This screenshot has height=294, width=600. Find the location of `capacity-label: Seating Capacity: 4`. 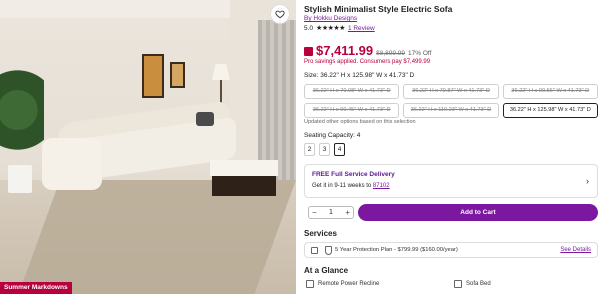

capacity-label: Seating Capacity: 4 is located at coordinates (332, 135).